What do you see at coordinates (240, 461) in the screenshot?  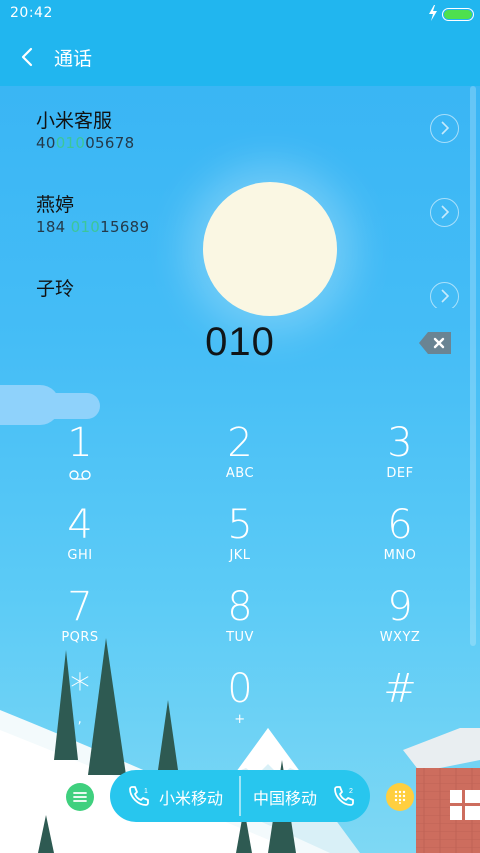 I see `key-2: 2 ABC` at bounding box center [240, 461].